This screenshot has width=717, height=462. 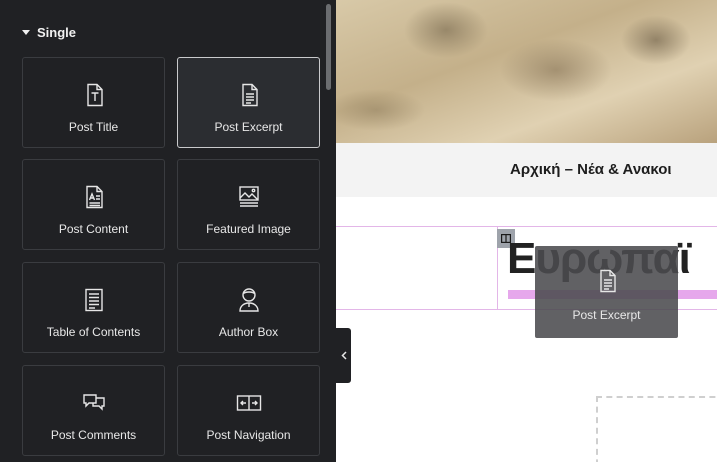 I want to click on widget-label: Table of Contents, so click(x=93, y=332).